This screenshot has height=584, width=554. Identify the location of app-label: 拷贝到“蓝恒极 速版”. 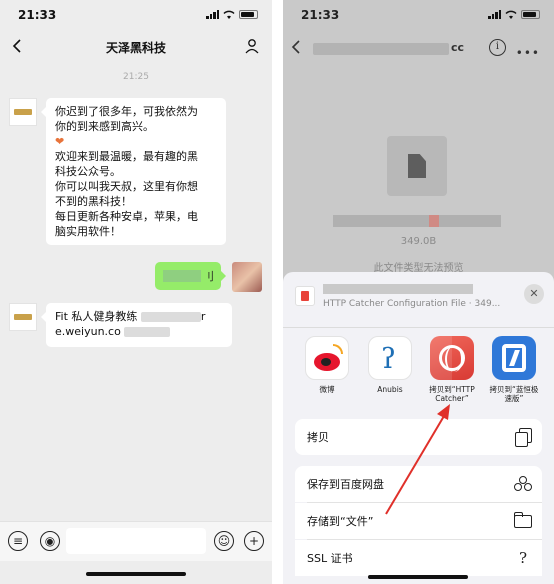
(514, 394).